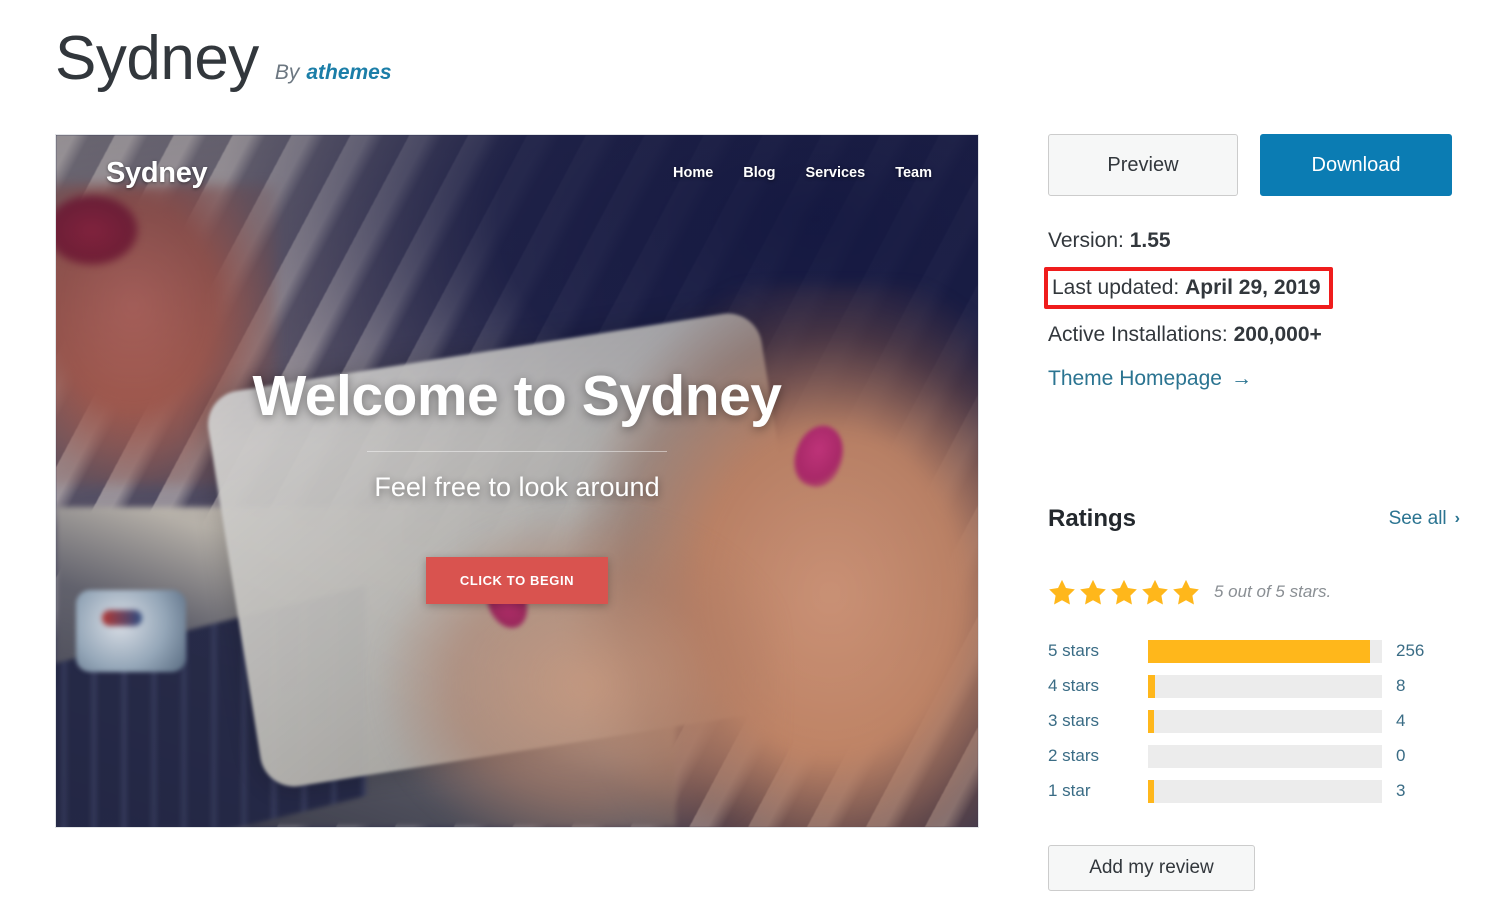 Image resolution: width=1500 pixels, height=919 pixels. What do you see at coordinates (157, 172) in the screenshot?
I see `demo-site-logo: Sydney` at bounding box center [157, 172].